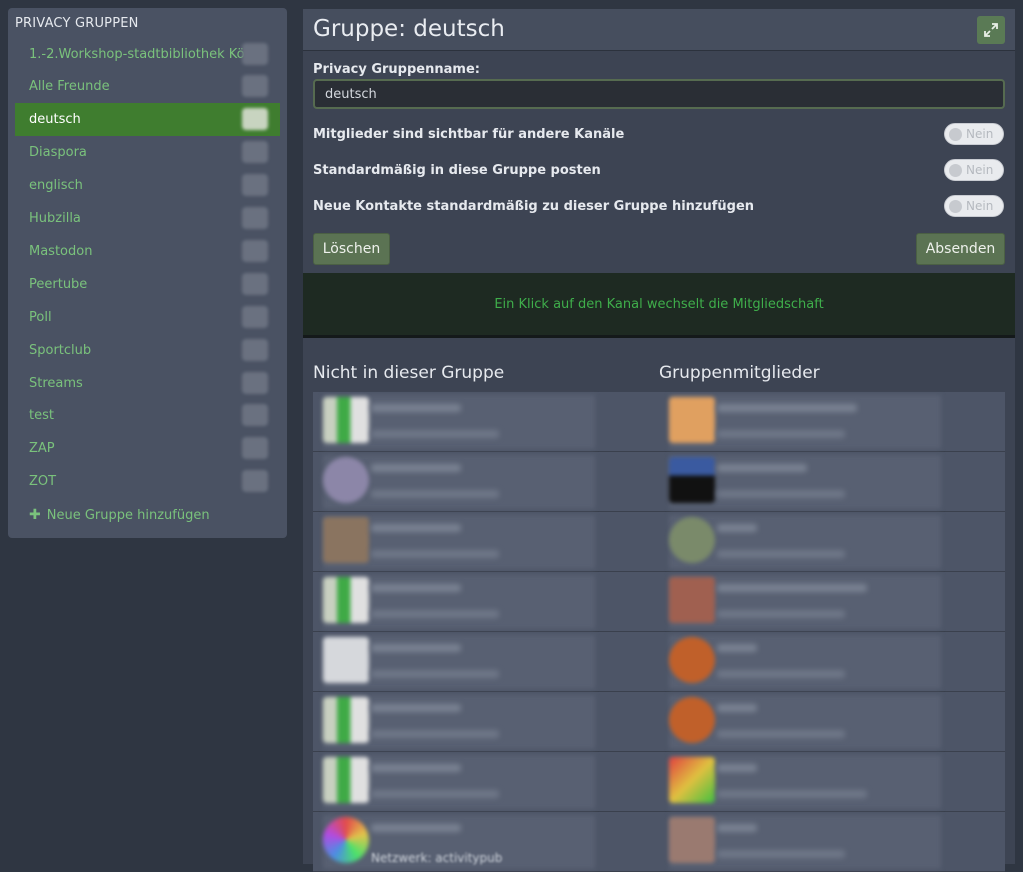 The width and height of the screenshot is (1023, 872). Describe the element at coordinates (147, 119) in the screenshot. I see `sidebar-item-deutsch: deutsch` at that location.